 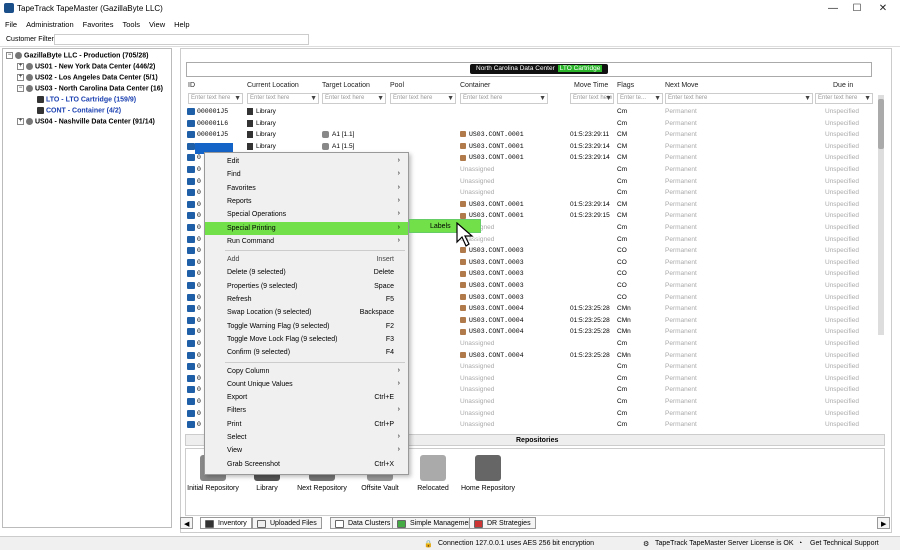 What do you see at coordinates (86, 121) in the screenshot?
I see `tree-node-us04: + US04 - Nashville Data Center (91/14)` at bounding box center [86, 121].